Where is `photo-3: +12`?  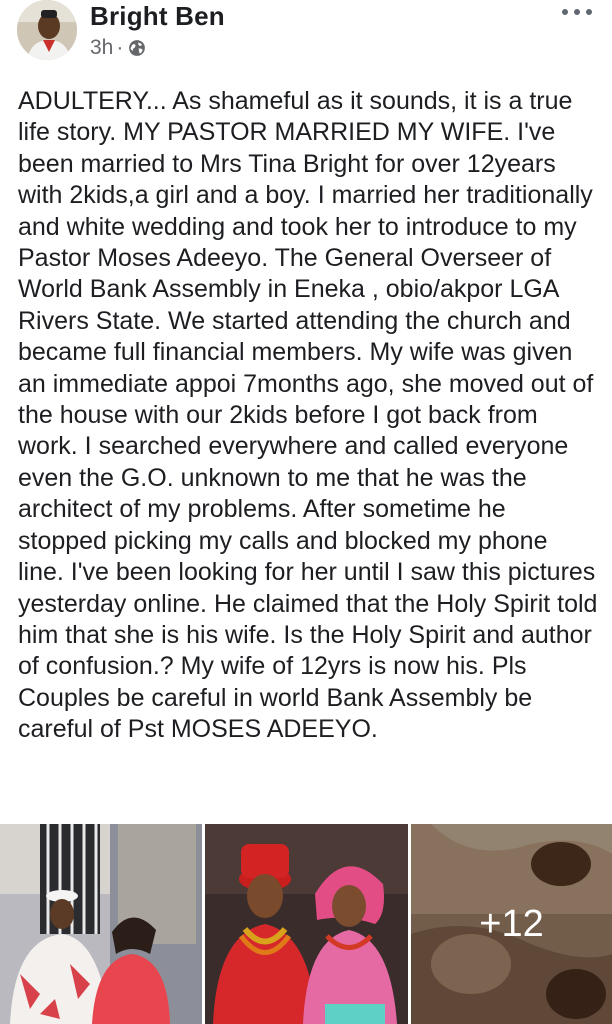 photo-3: +12 is located at coordinates (511, 924).